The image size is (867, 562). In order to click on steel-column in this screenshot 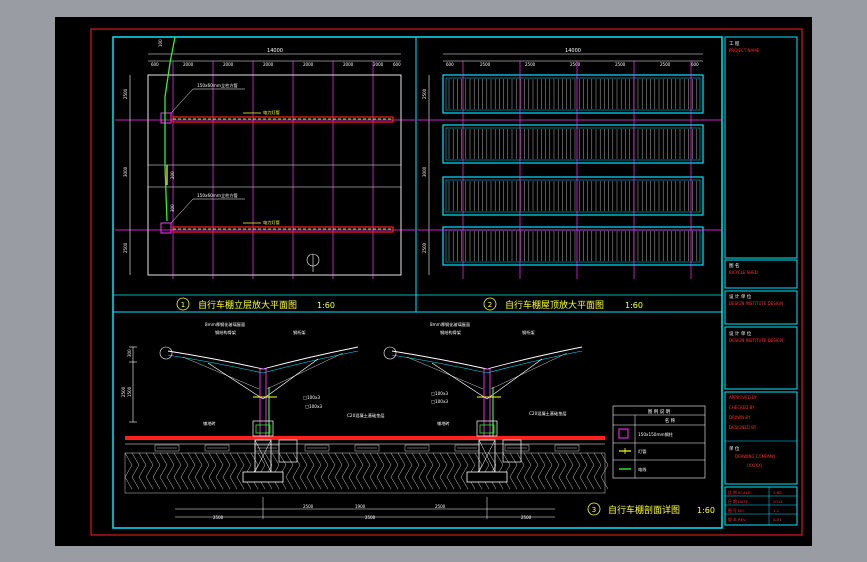, I will do `click(263, 402)`.